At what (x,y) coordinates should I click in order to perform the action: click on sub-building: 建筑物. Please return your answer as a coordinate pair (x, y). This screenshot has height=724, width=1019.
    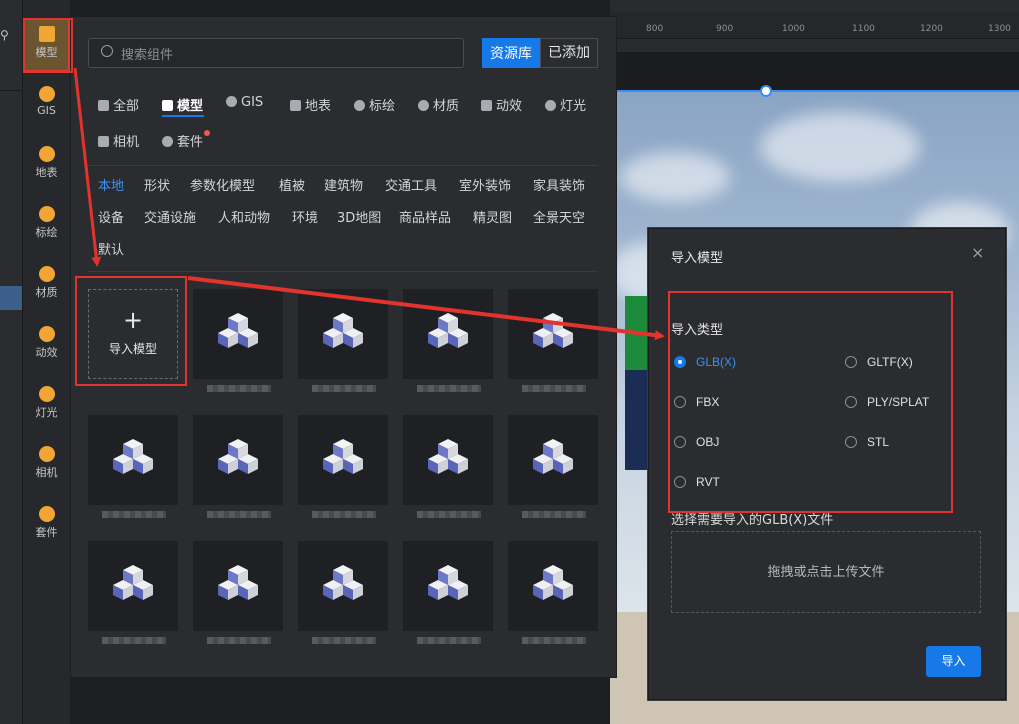
    Looking at the image, I should click on (343, 184).